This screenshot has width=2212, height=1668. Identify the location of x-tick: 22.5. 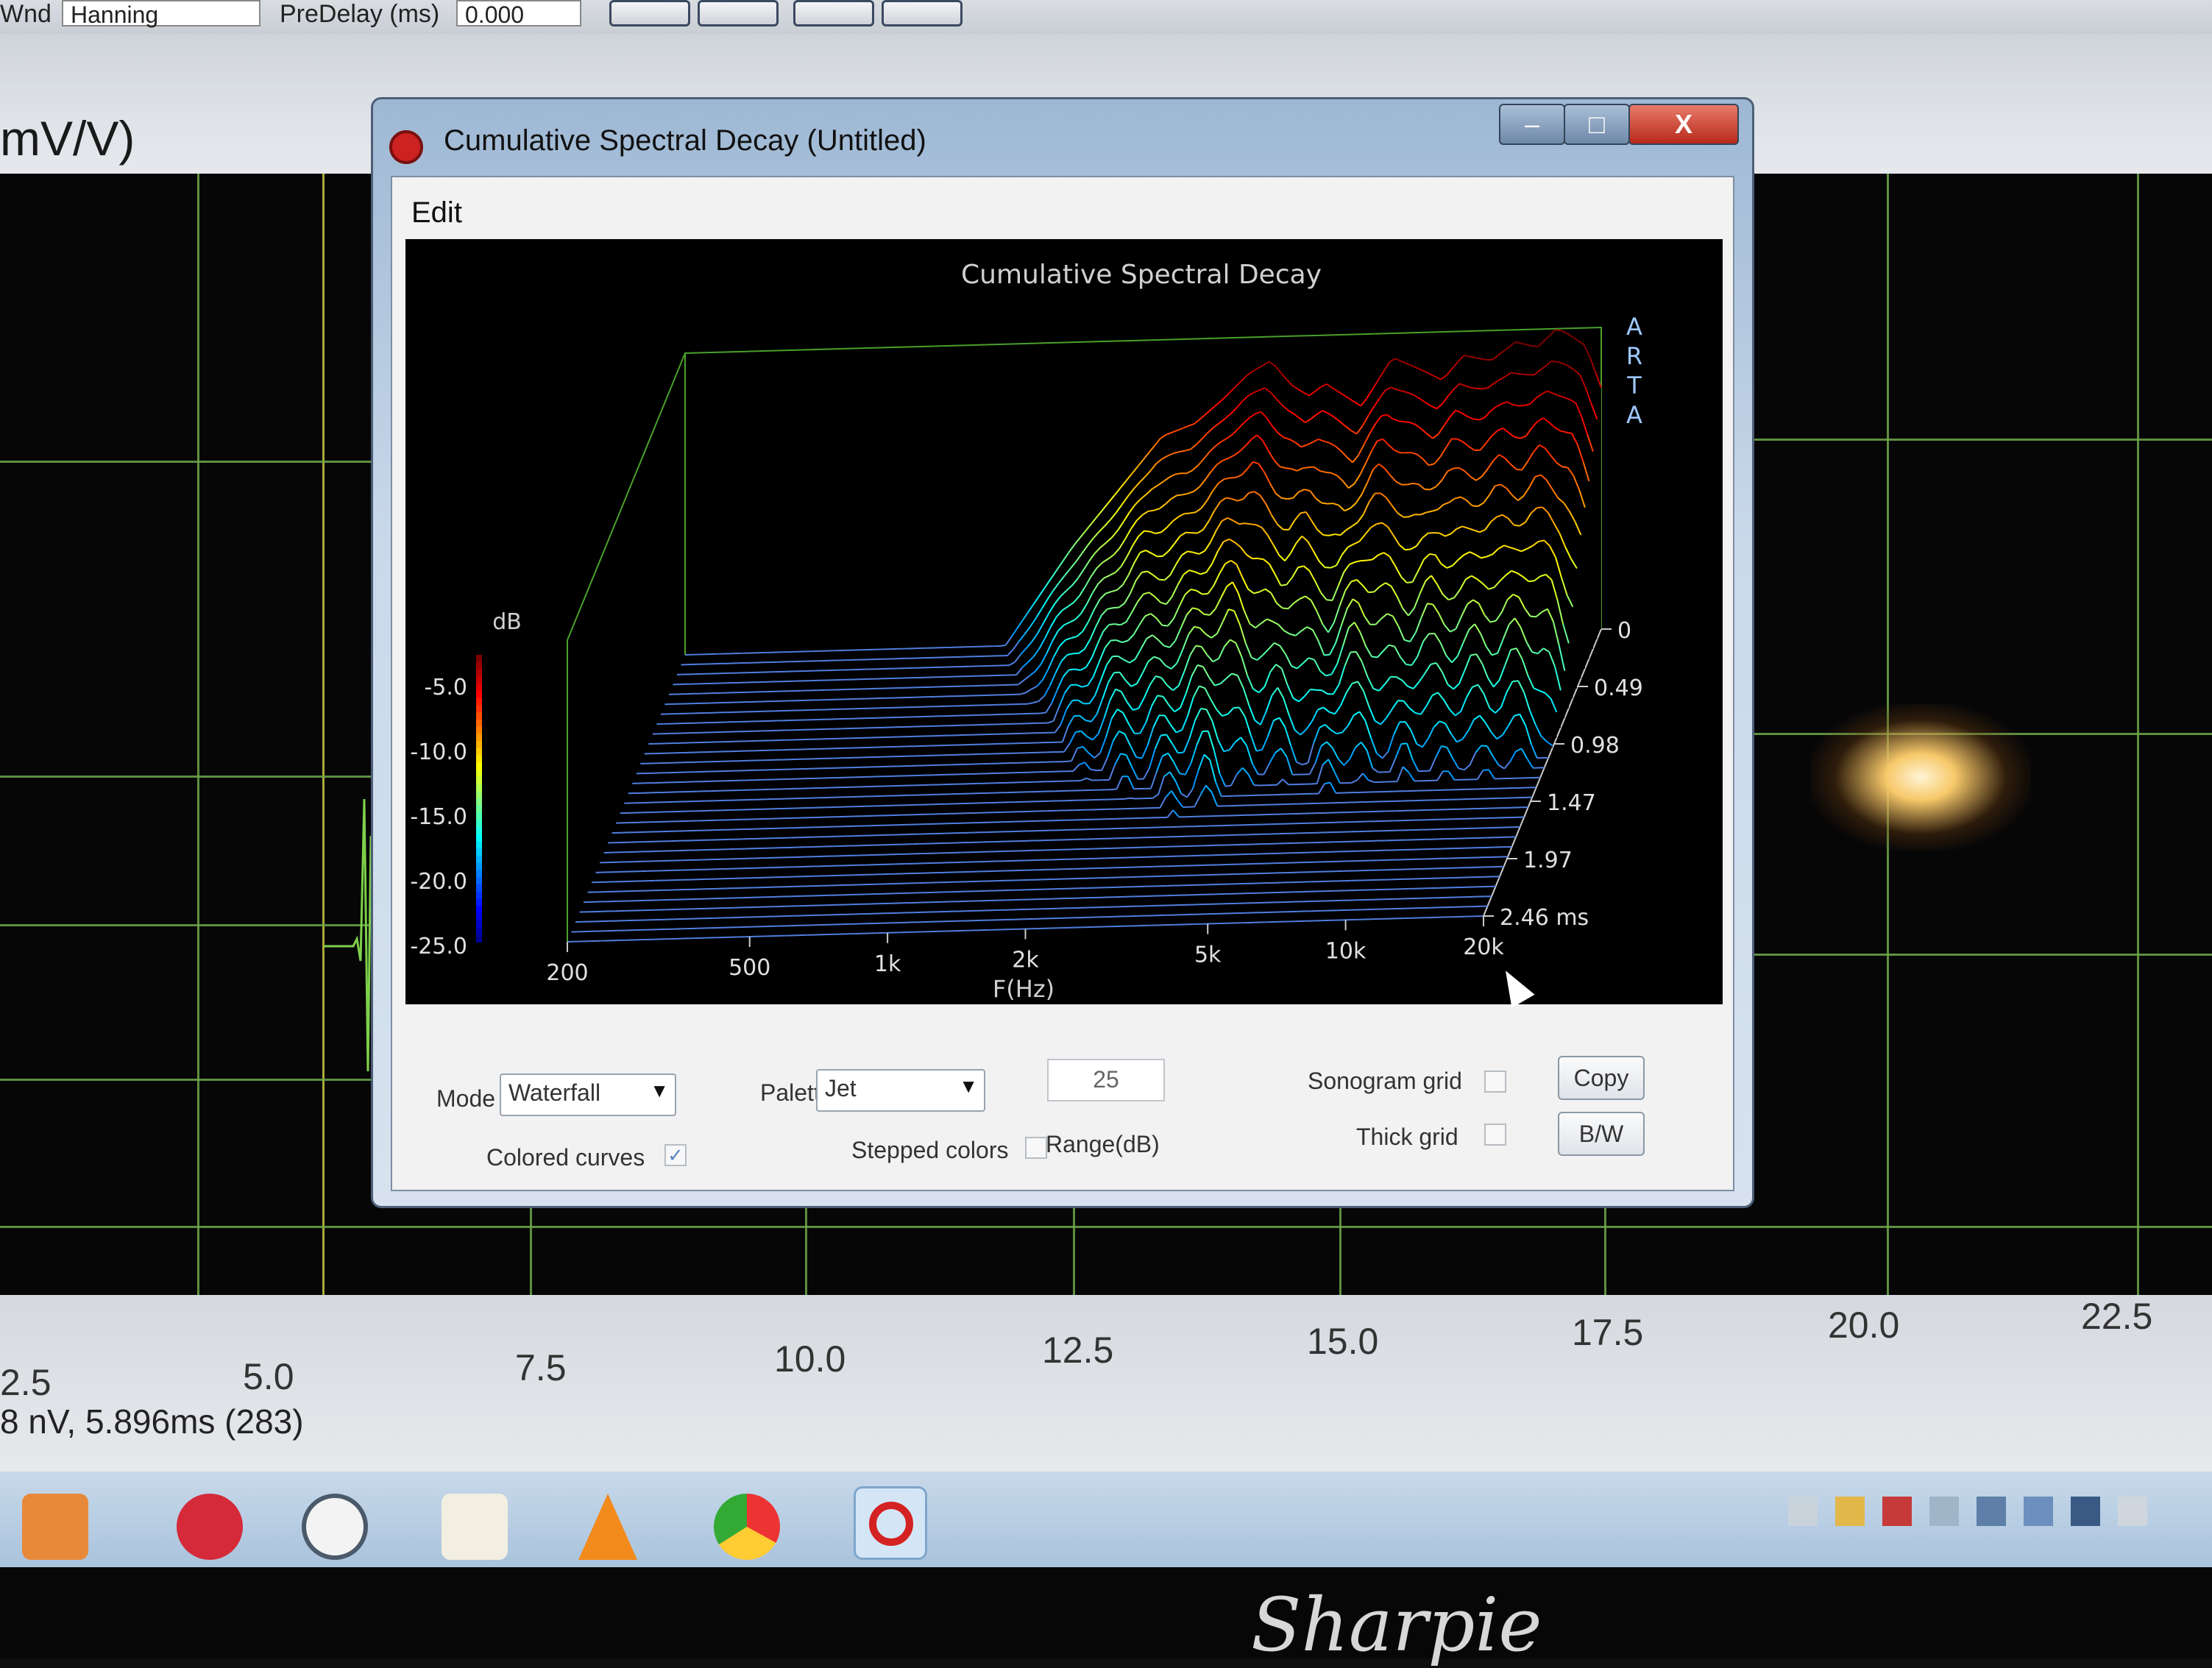
(2116, 1316).